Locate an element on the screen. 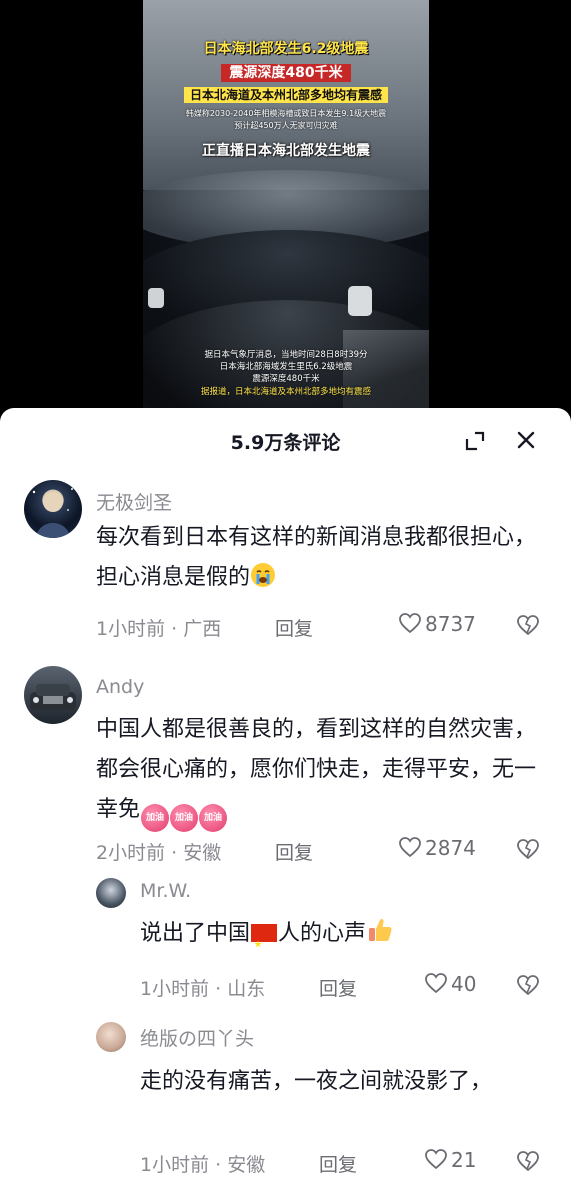 Image resolution: width=571 pixels, height=1200 pixels. reply-text: 说出了中国 人的心声 is located at coordinates (340, 939).